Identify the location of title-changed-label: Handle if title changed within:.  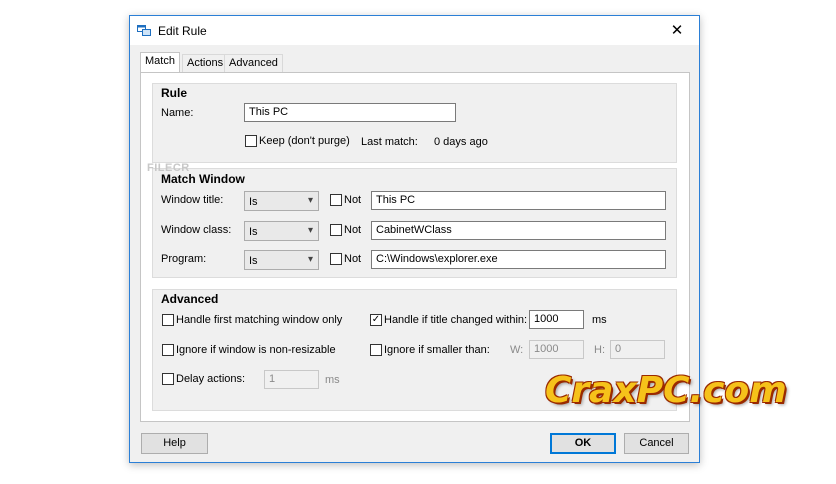
(456, 320).